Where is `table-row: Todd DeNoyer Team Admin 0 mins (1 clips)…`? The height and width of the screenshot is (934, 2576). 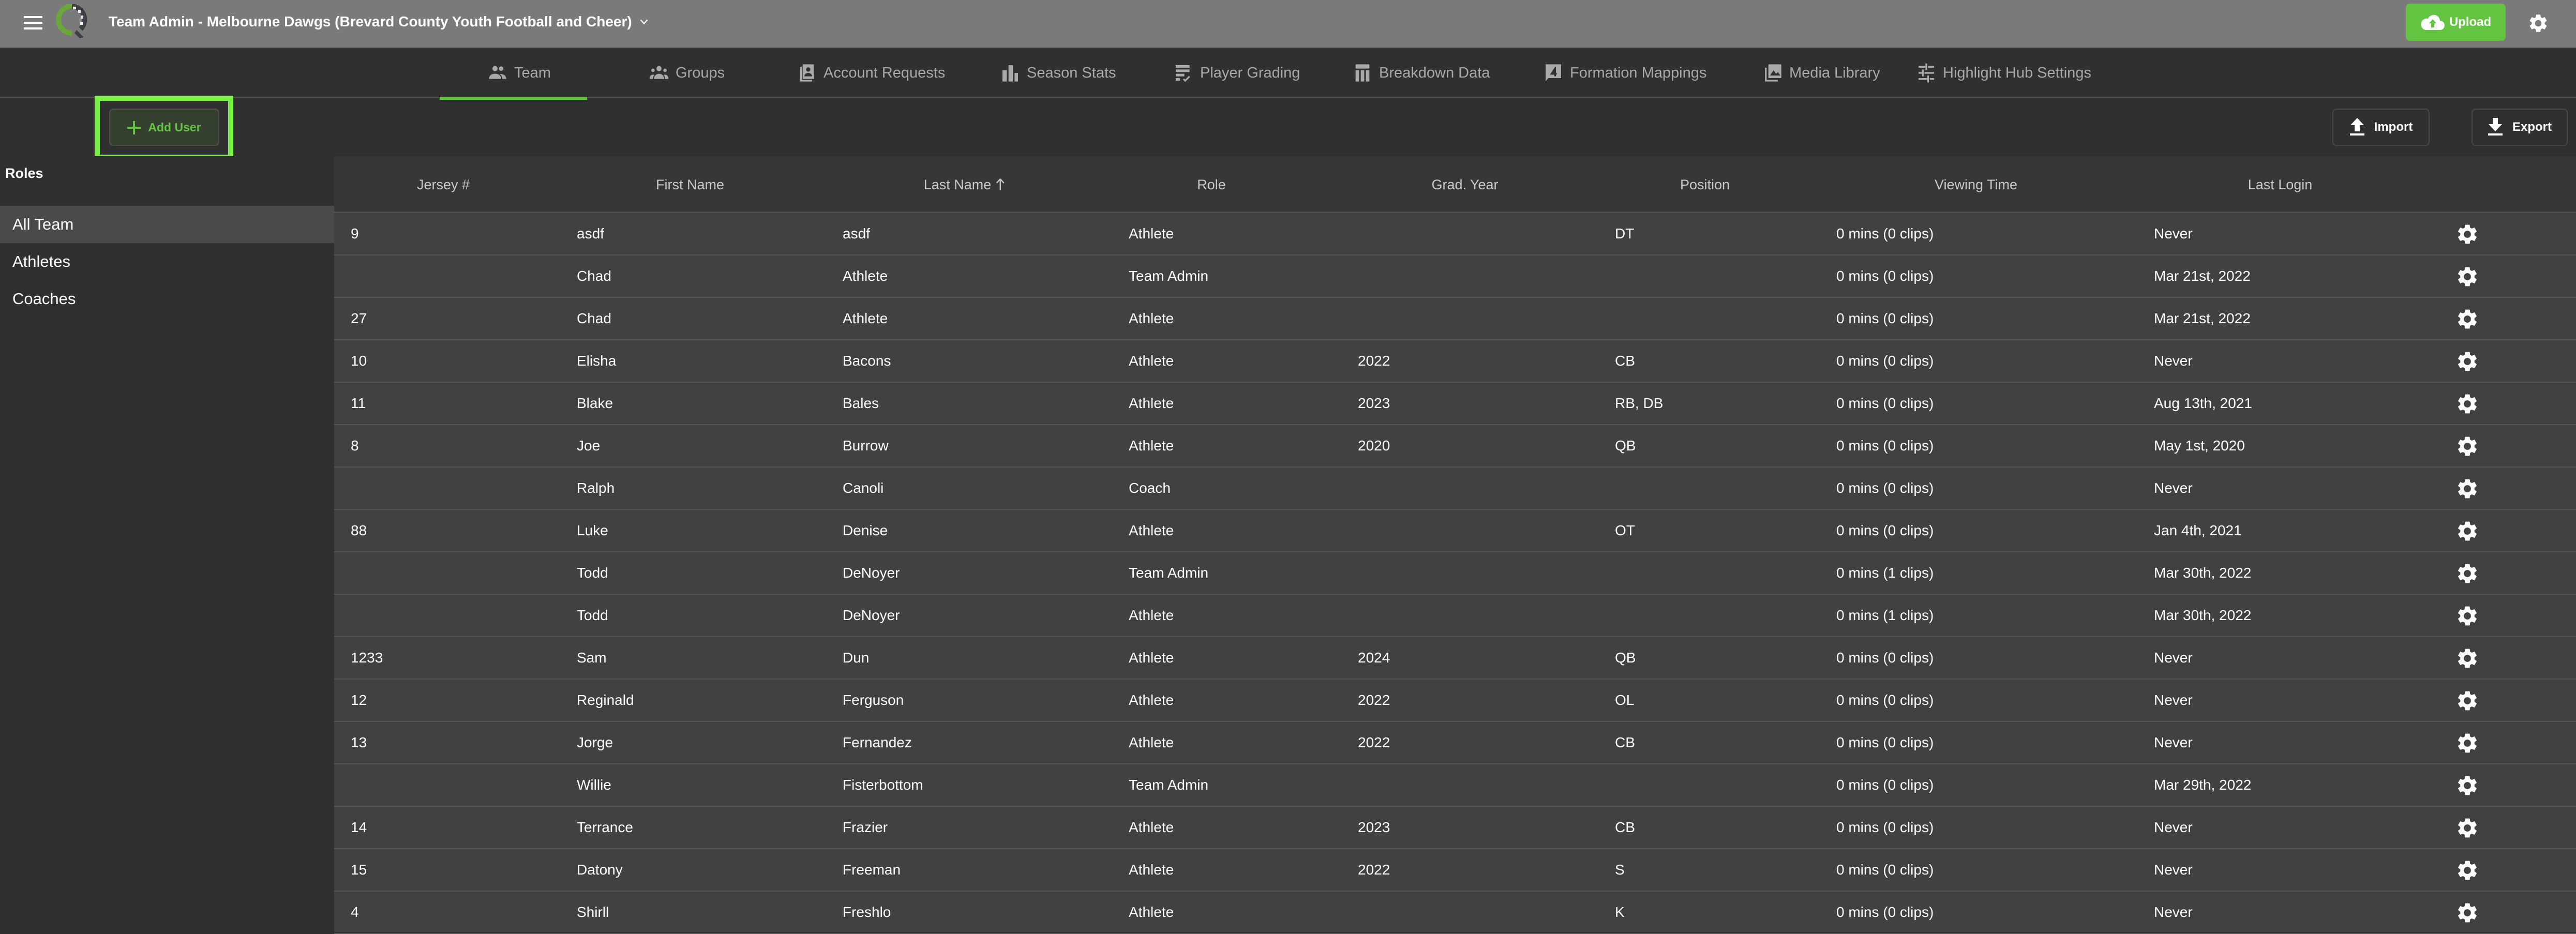
table-row: Todd DeNoyer Team Admin 0 mins (1 clips)… is located at coordinates (1455, 573).